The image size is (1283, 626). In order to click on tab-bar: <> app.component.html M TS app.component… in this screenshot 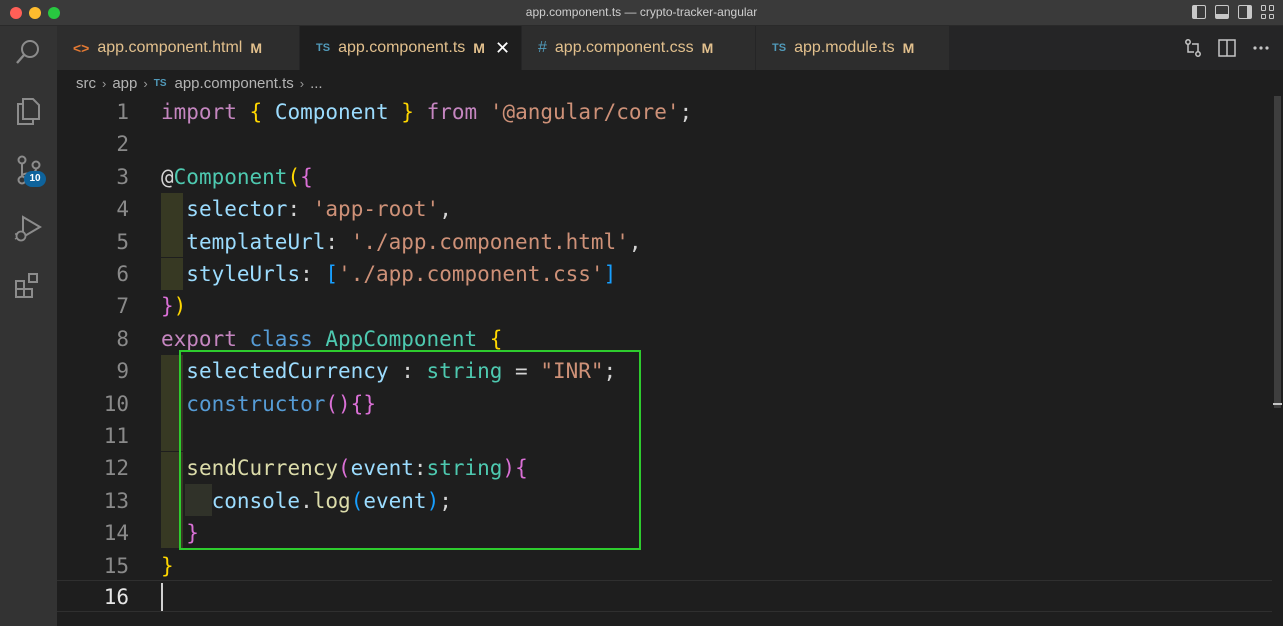, I will do `click(670, 48)`.